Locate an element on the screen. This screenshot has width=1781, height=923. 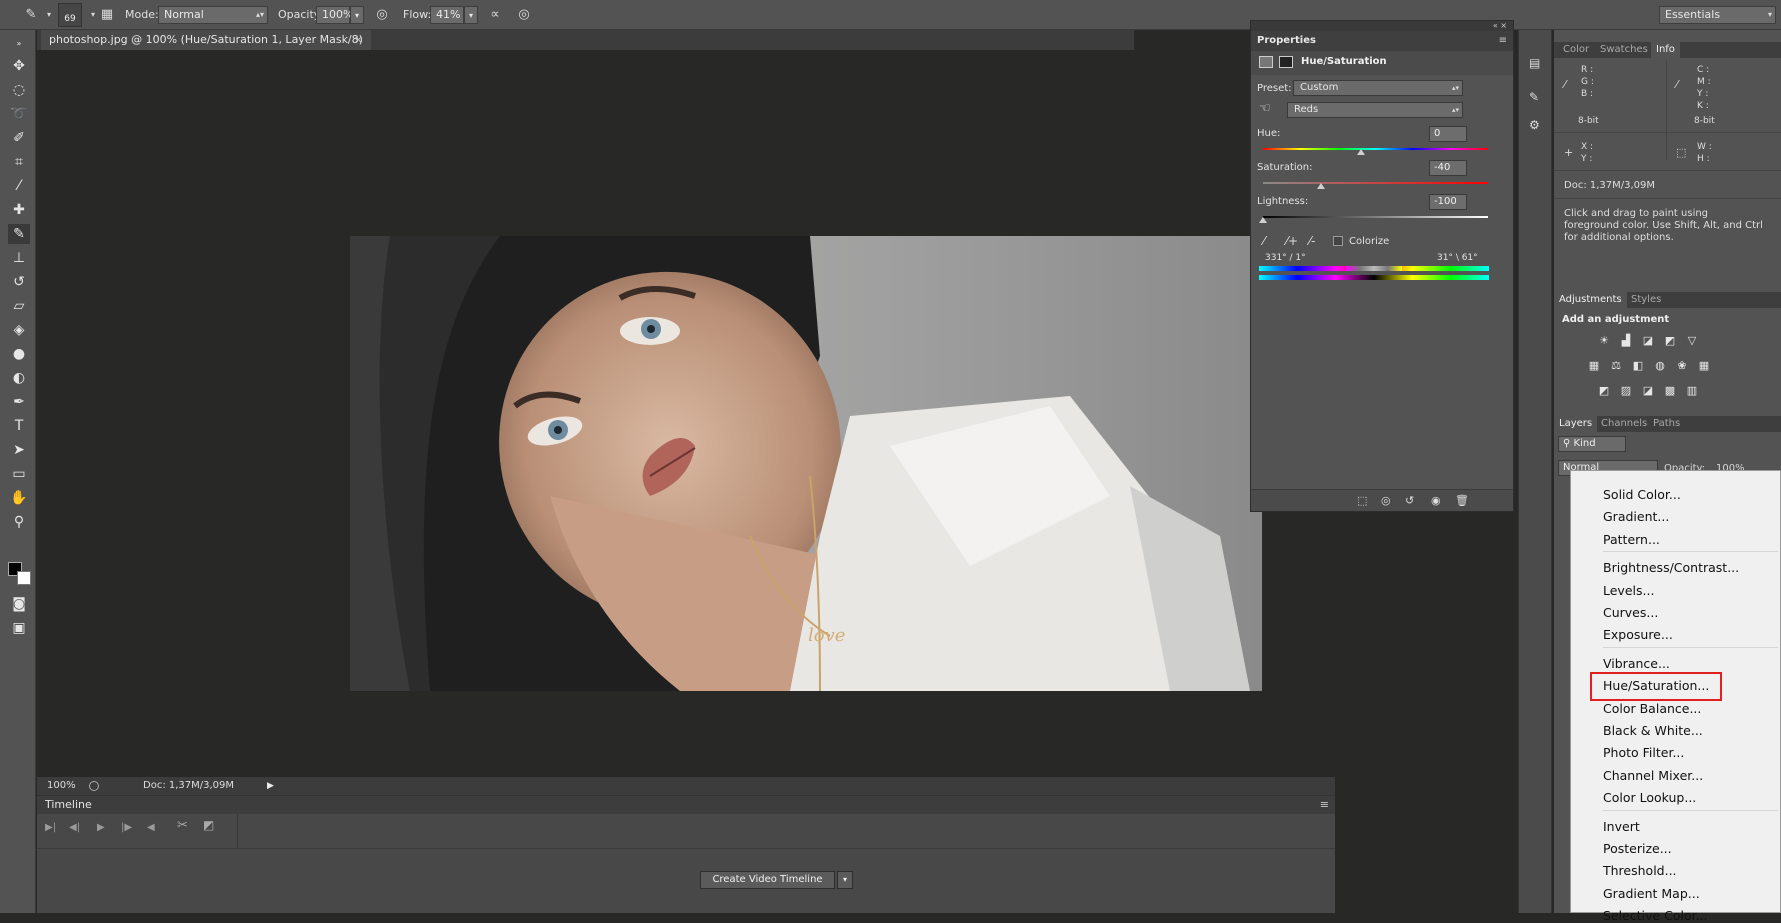
quick-mask-icon: ◙ is located at coordinates (19, 604).